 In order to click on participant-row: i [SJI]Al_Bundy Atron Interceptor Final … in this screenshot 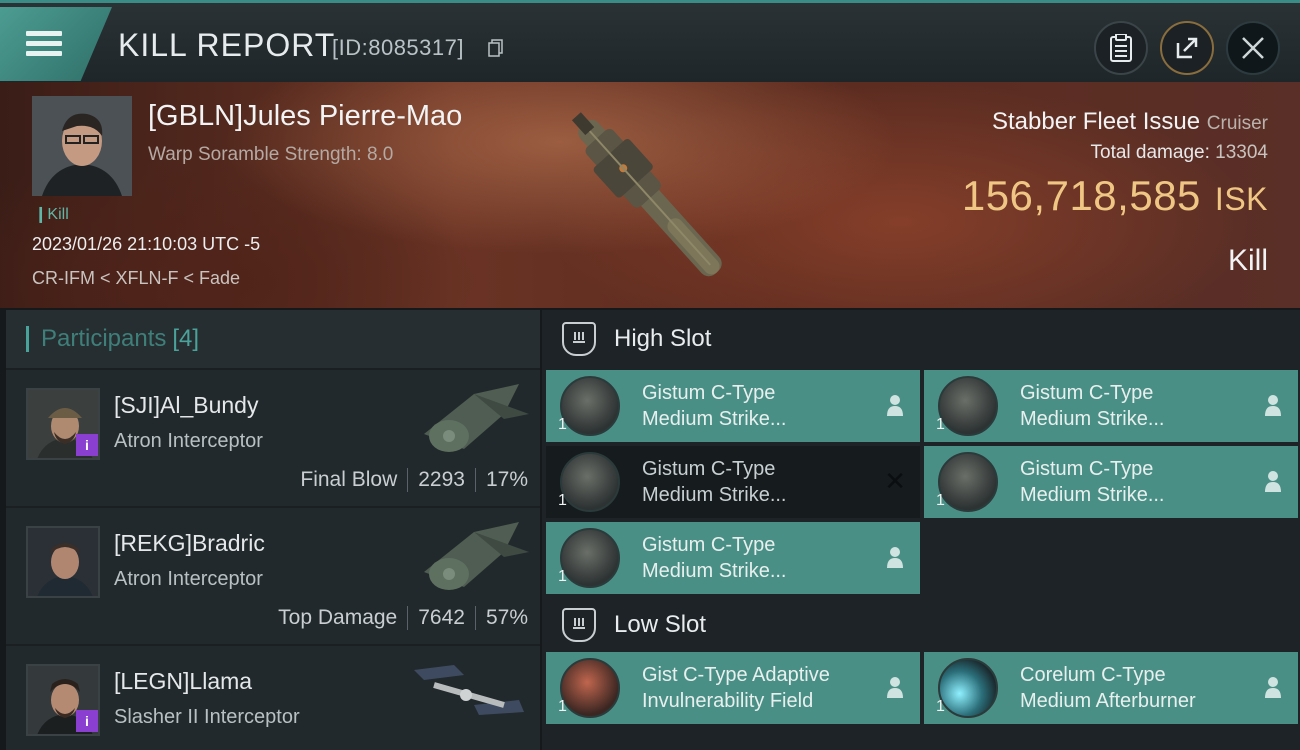, I will do `click(273, 438)`.